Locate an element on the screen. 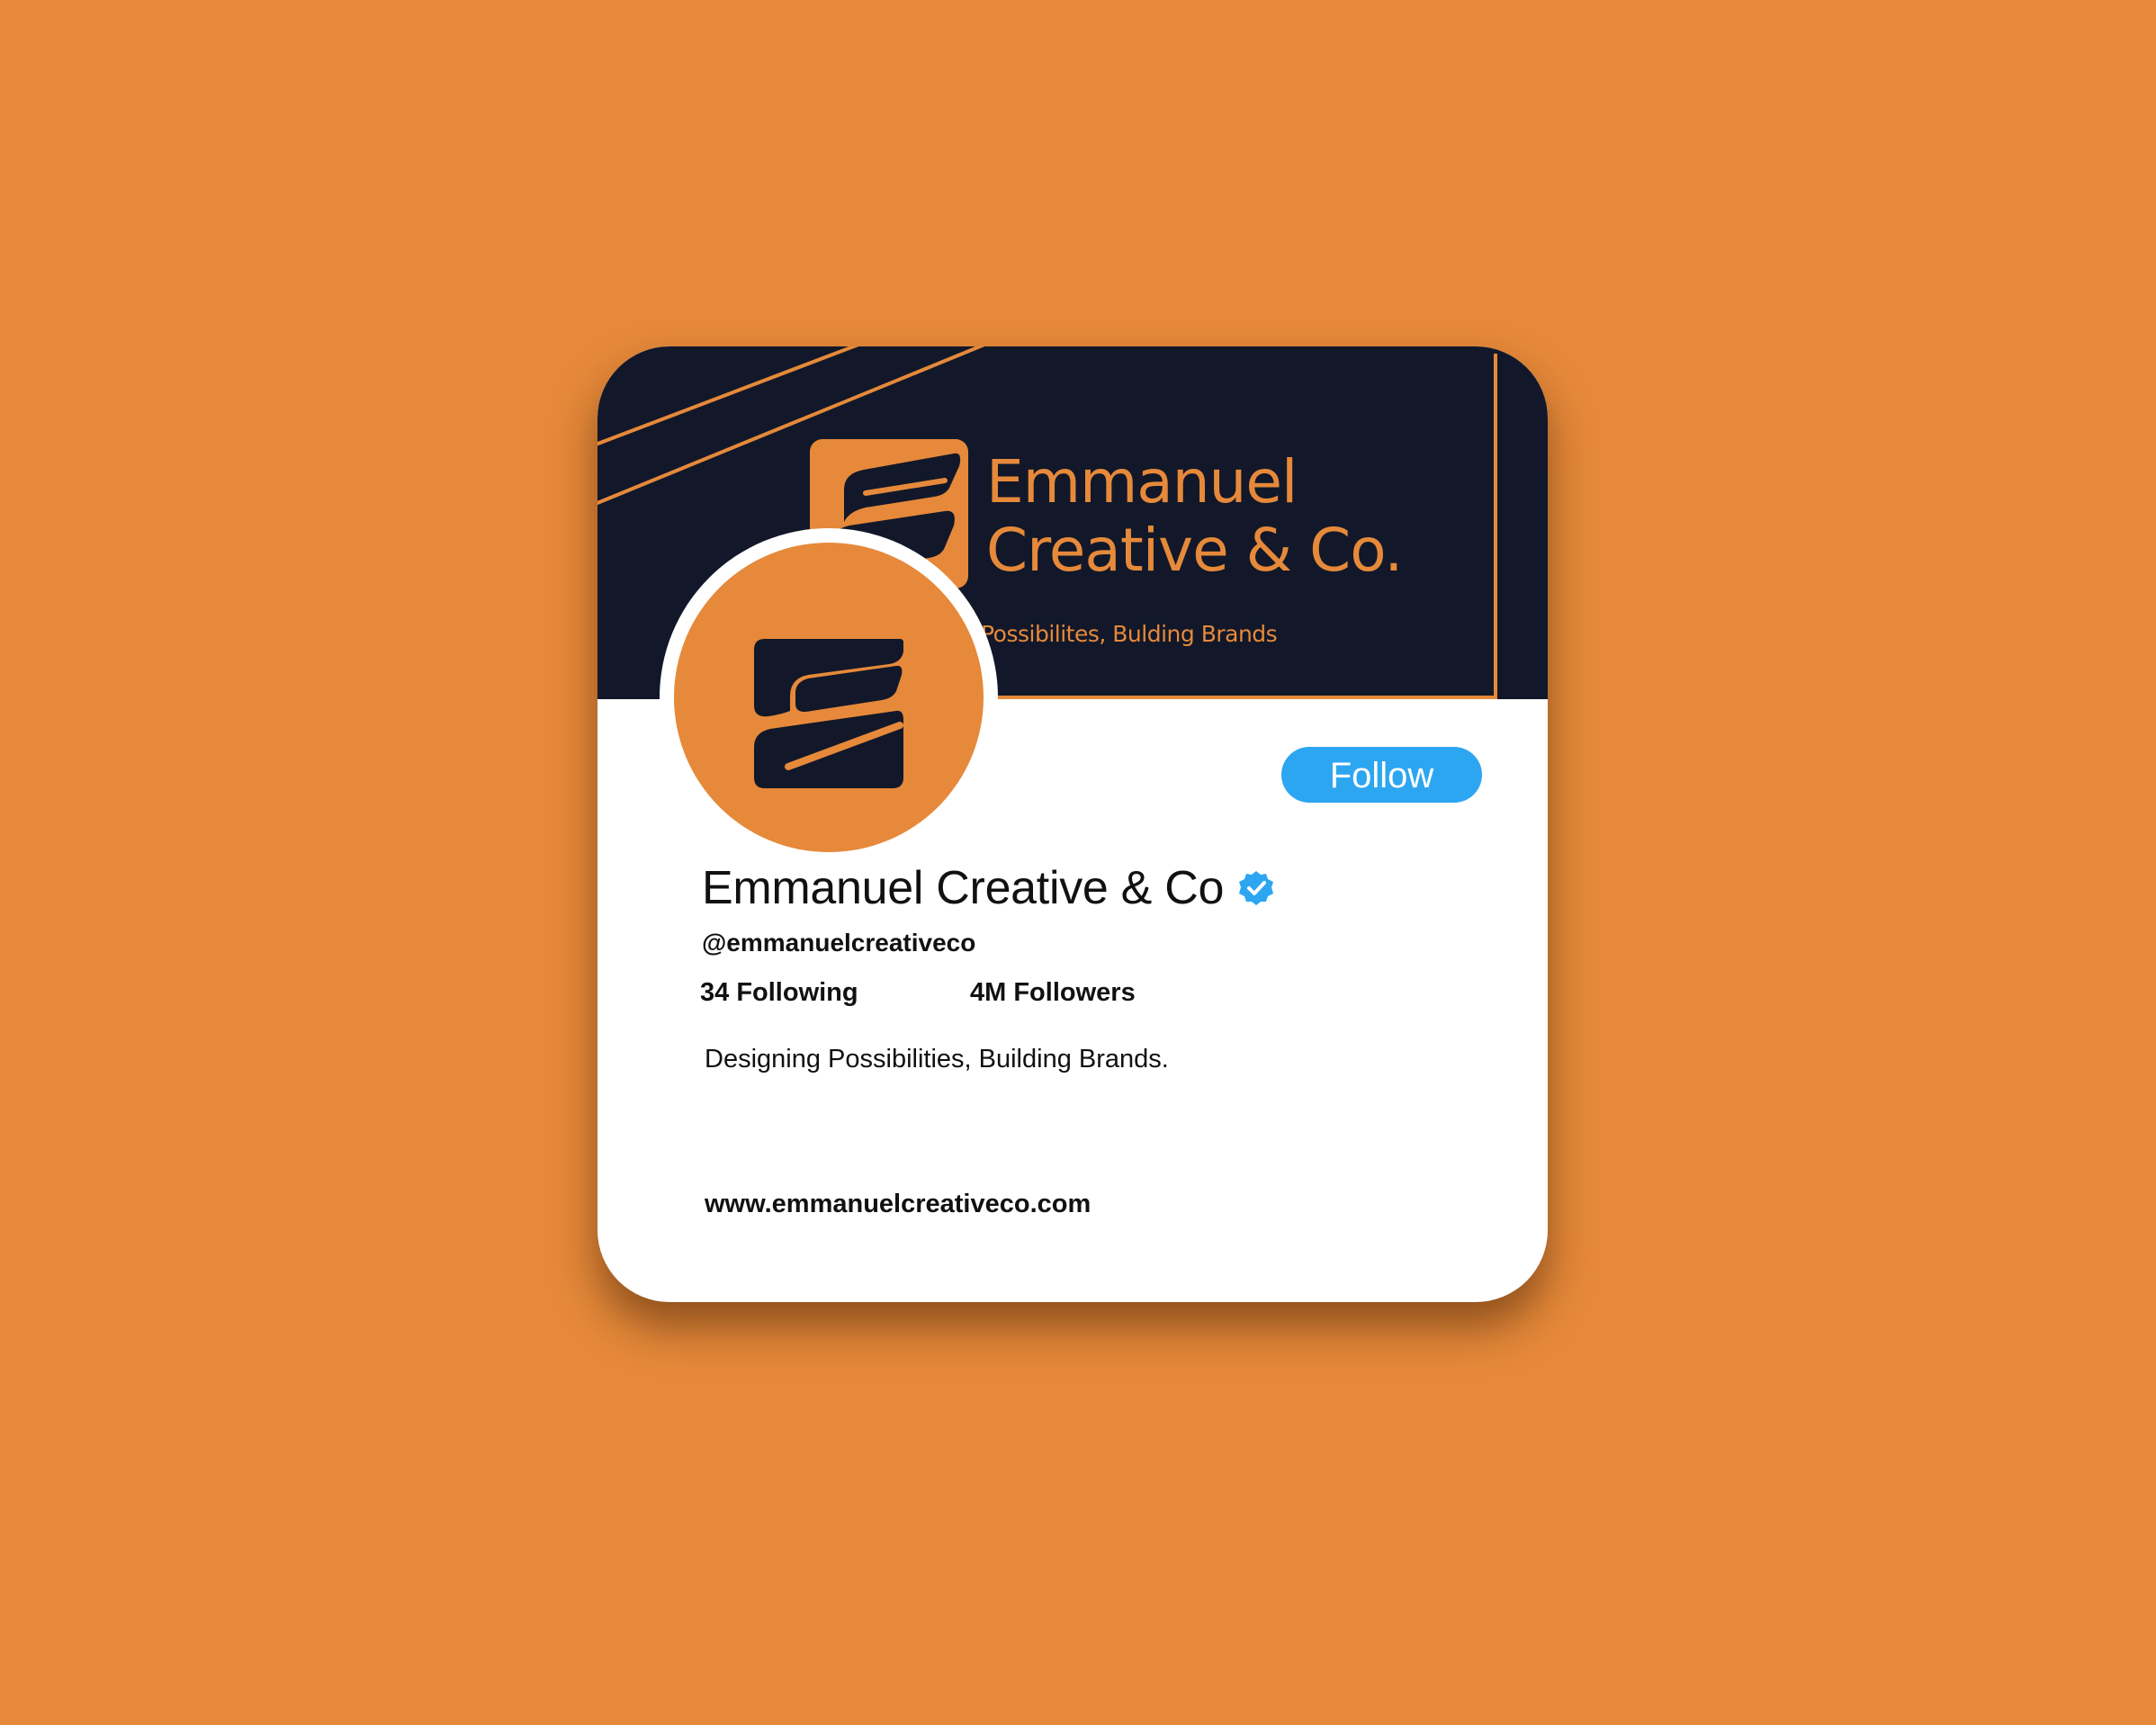 The image size is (2156, 1725). name-row: Emmanuel Creative & Co is located at coordinates (988, 888).